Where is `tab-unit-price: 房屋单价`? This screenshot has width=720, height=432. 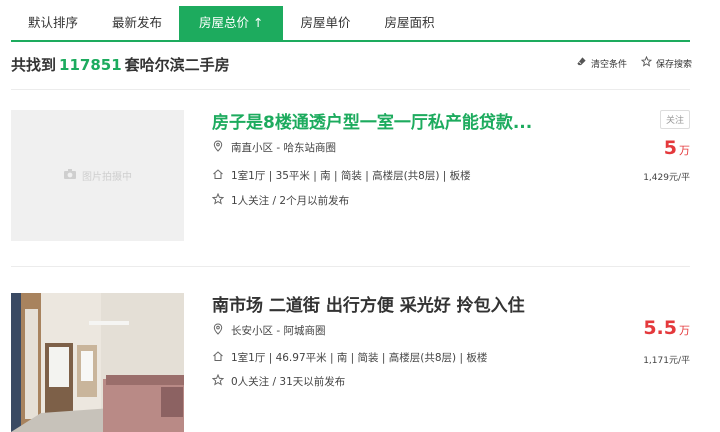 tab-unit-price: 房屋单价 is located at coordinates (325, 23).